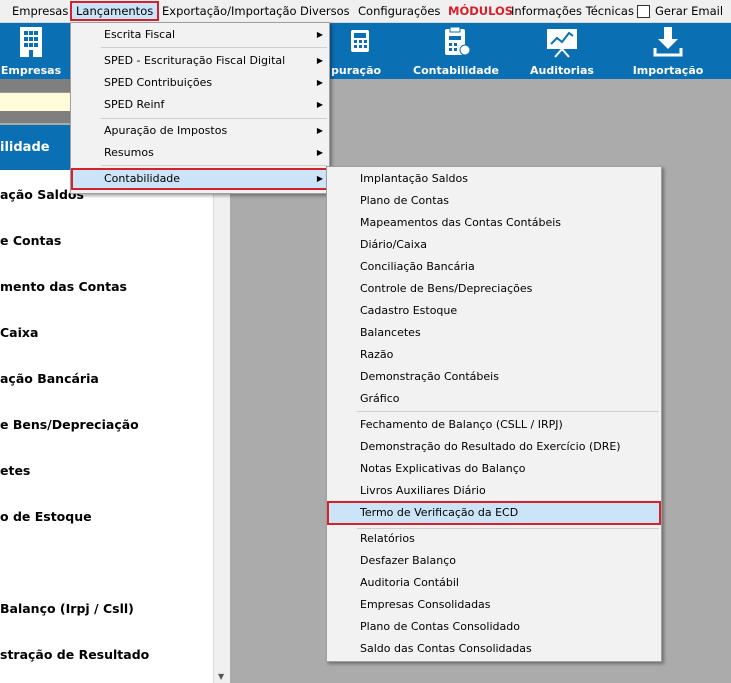 The width and height of the screenshot is (731, 683). What do you see at coordinates (494, 245) in the screenshot?
I see `menu-item-diario-caixa: Diário/Caixa` at bounding box center [494, 245].